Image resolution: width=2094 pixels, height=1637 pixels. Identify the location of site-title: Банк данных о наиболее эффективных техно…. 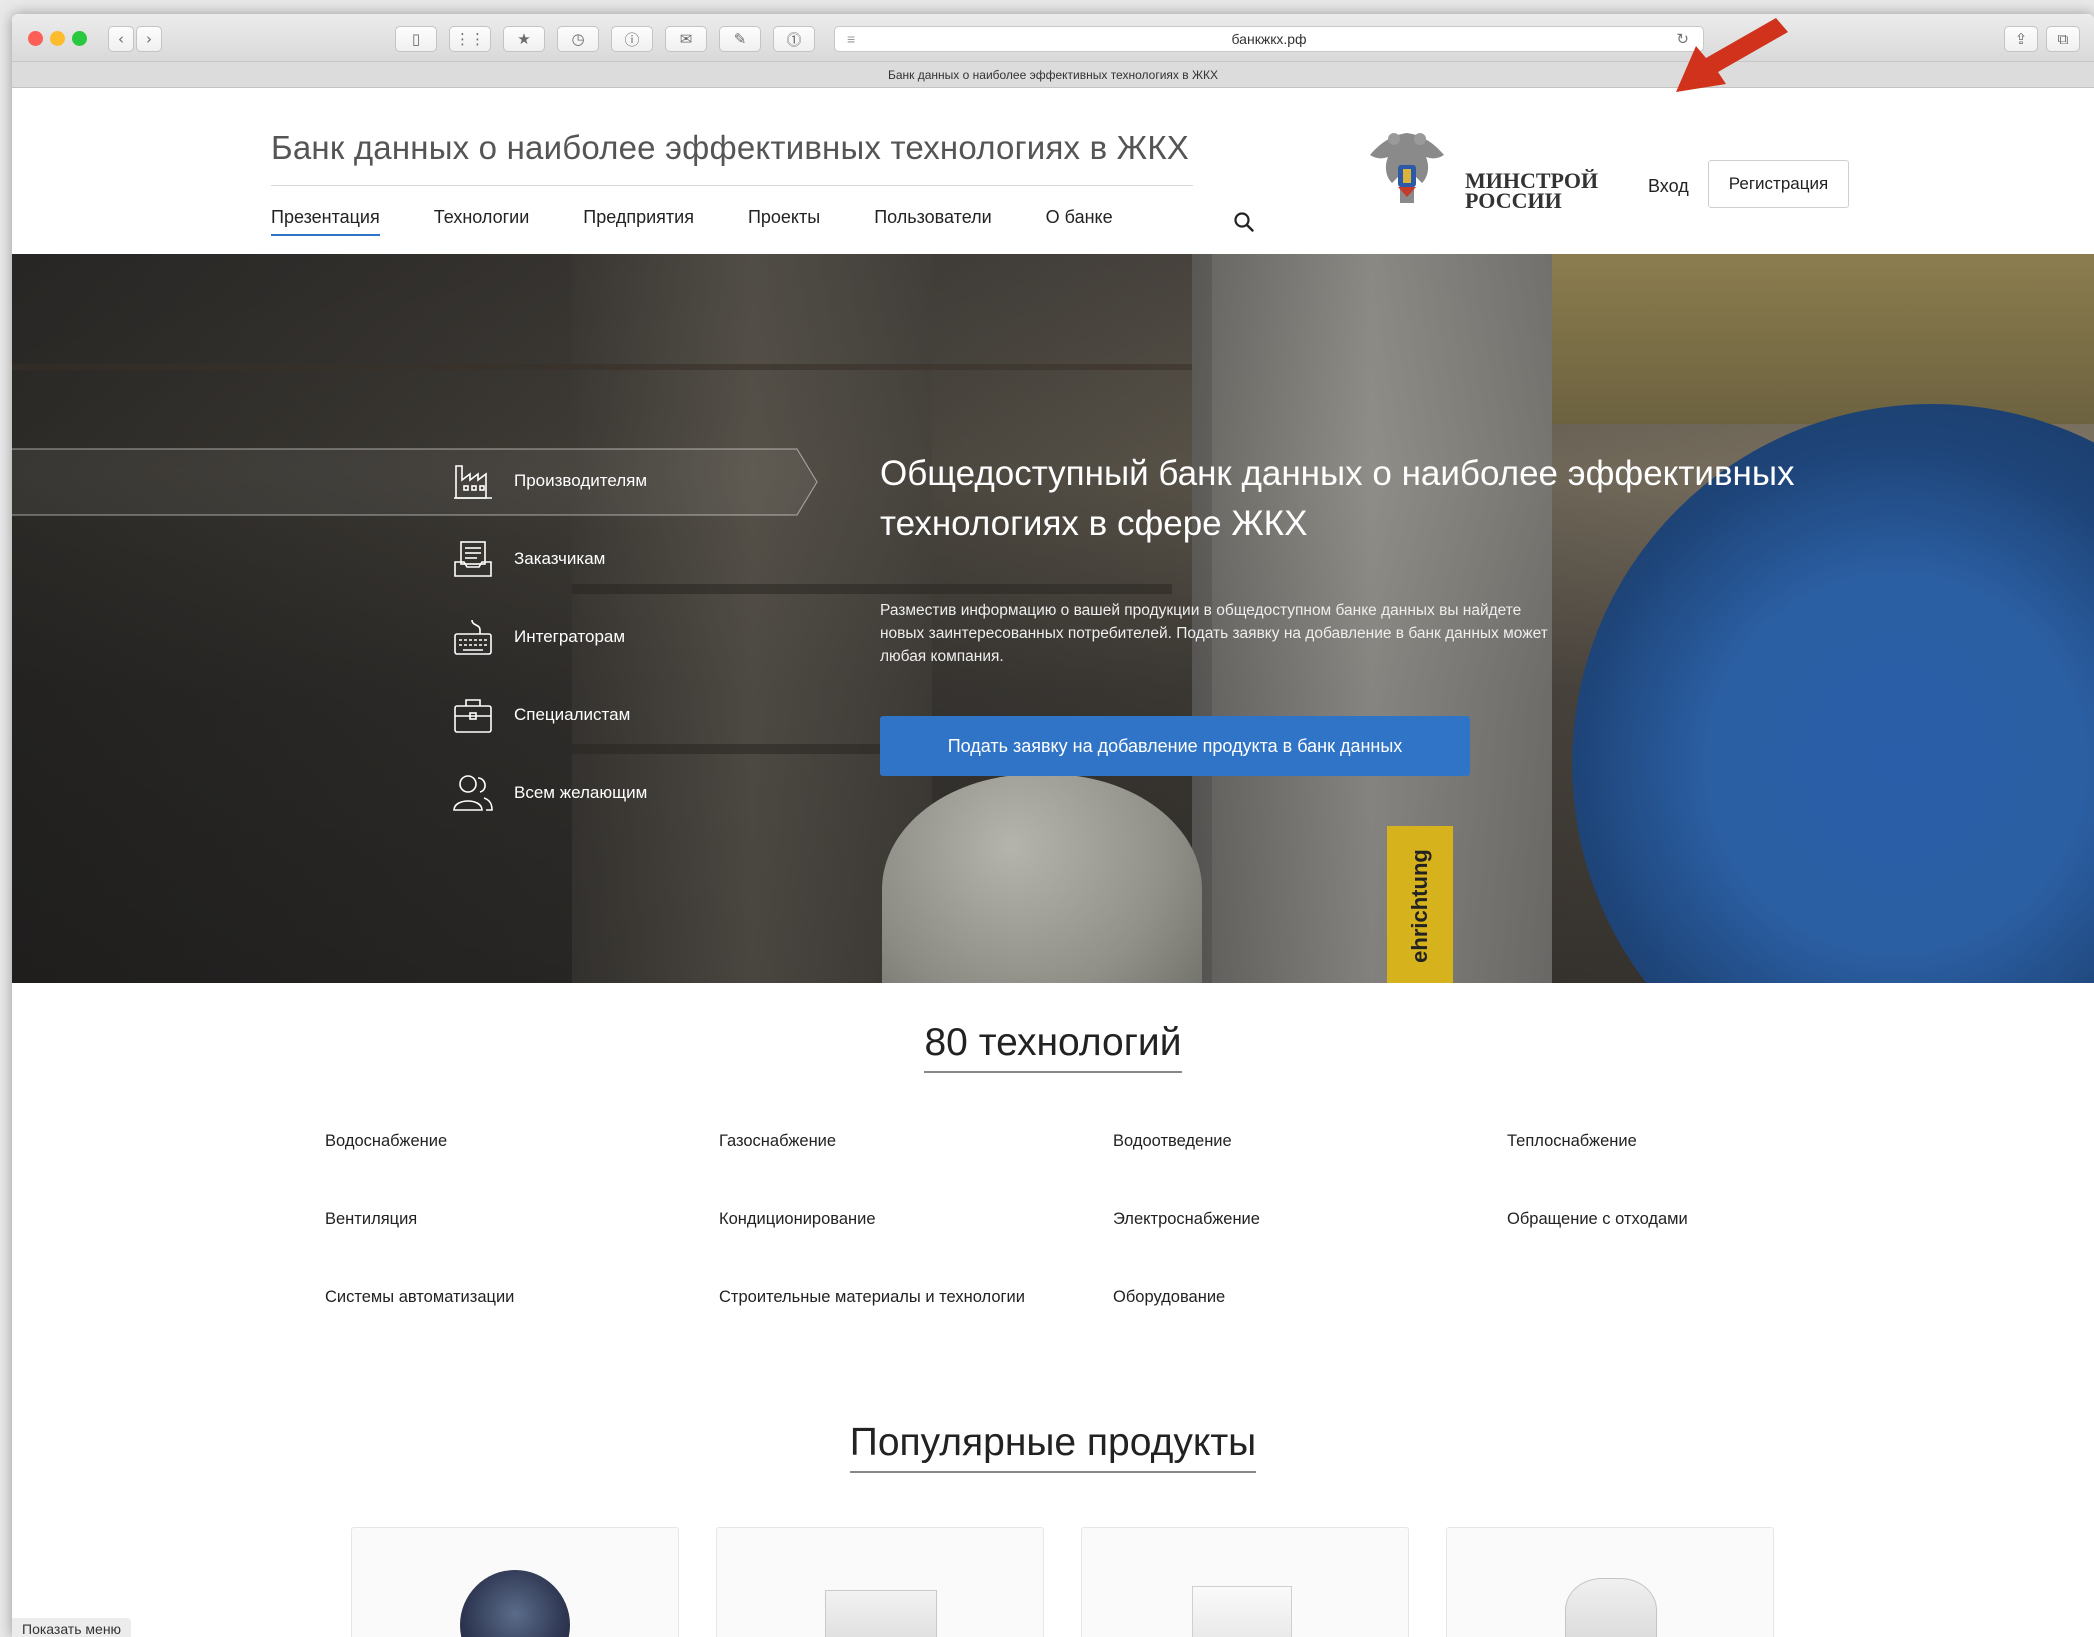
(730, 148).